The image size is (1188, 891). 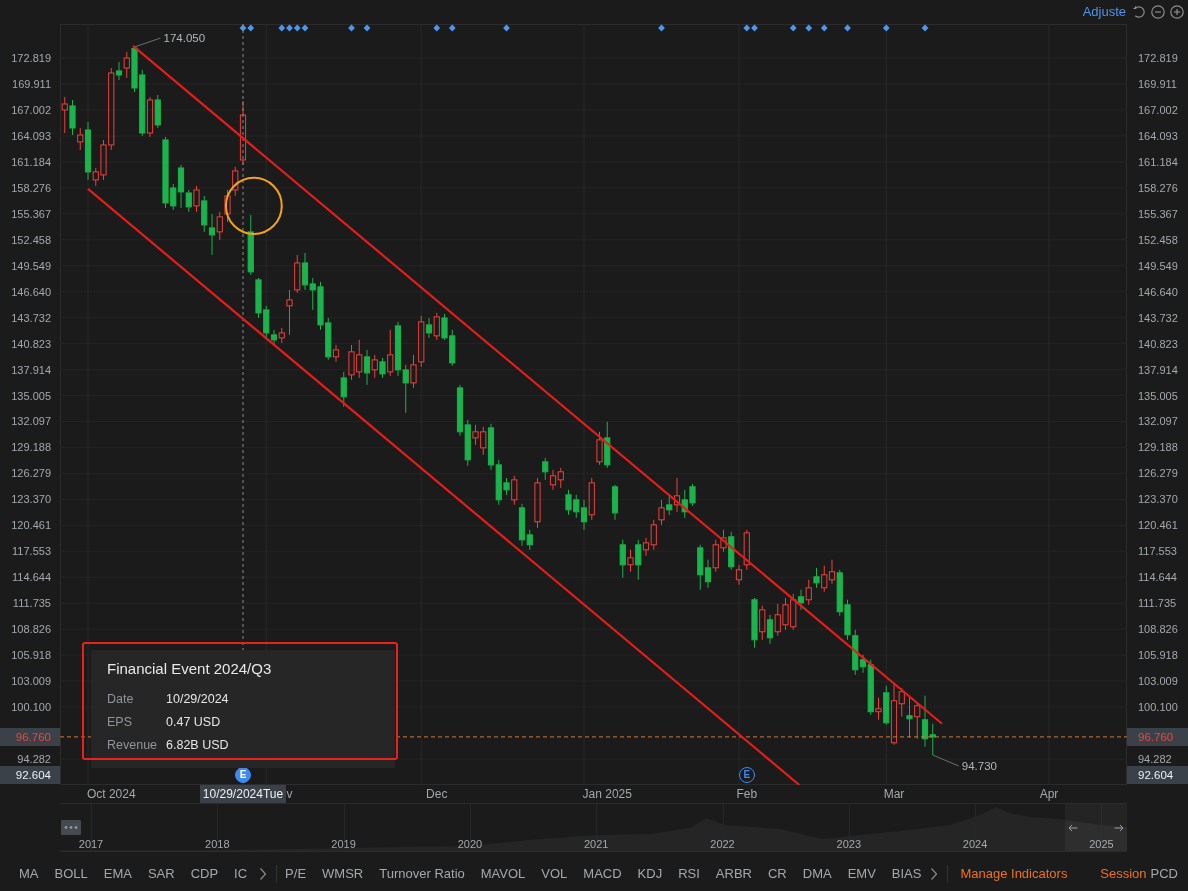 I want to click on indicator-tab: P/E, so click(x=296, y=873).